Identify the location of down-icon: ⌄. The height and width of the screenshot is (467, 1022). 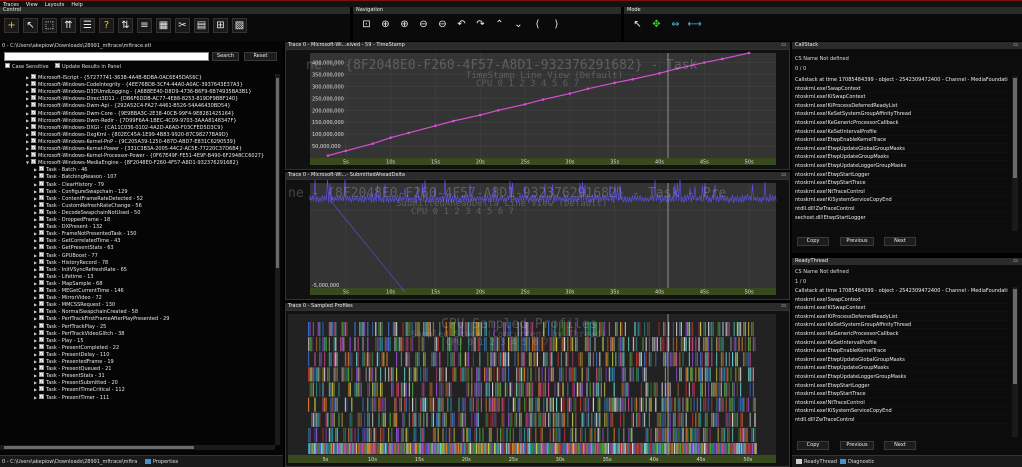
(518, 25).